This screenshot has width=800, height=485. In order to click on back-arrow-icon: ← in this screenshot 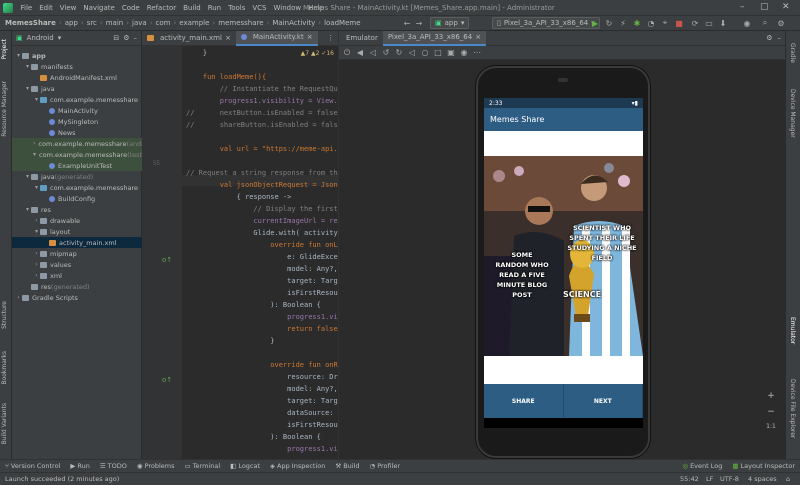, I will do `click(407, 23)`.